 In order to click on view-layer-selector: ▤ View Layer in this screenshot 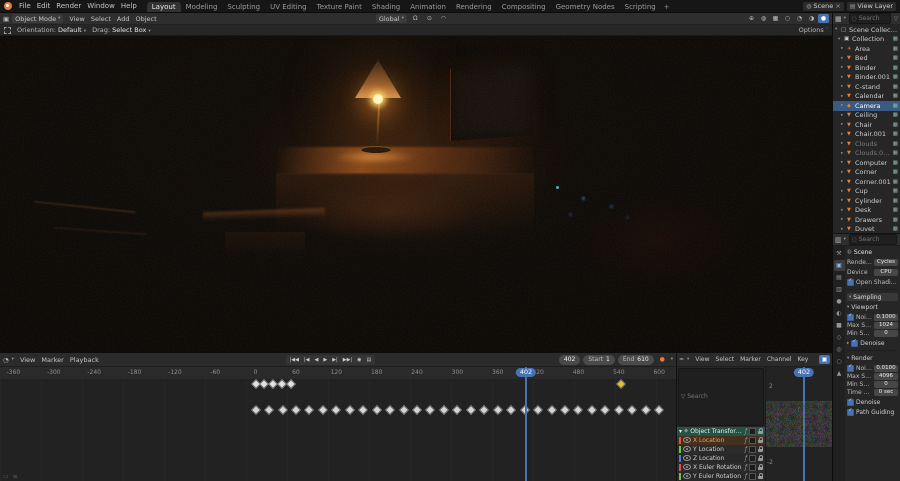, I will do `click(871, 6)`.